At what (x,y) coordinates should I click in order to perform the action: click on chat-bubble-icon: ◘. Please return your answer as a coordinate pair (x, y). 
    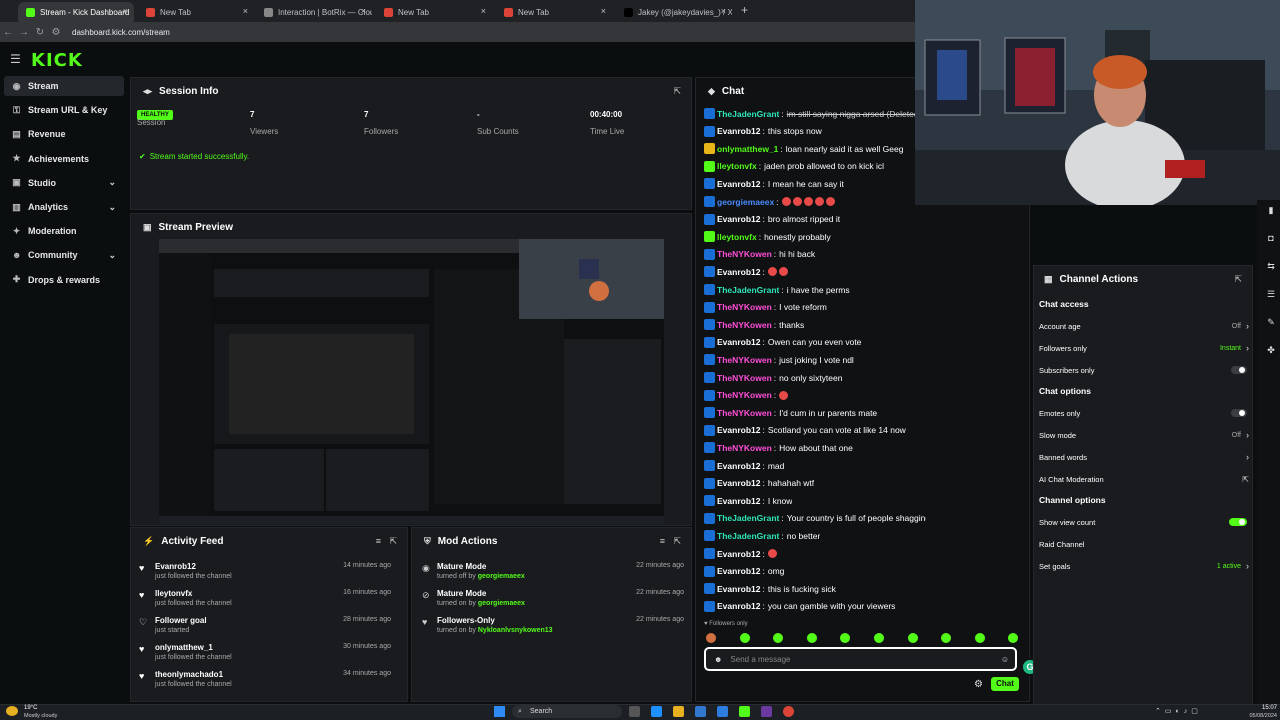
    Looking at the image, I should click on (1271, 239).